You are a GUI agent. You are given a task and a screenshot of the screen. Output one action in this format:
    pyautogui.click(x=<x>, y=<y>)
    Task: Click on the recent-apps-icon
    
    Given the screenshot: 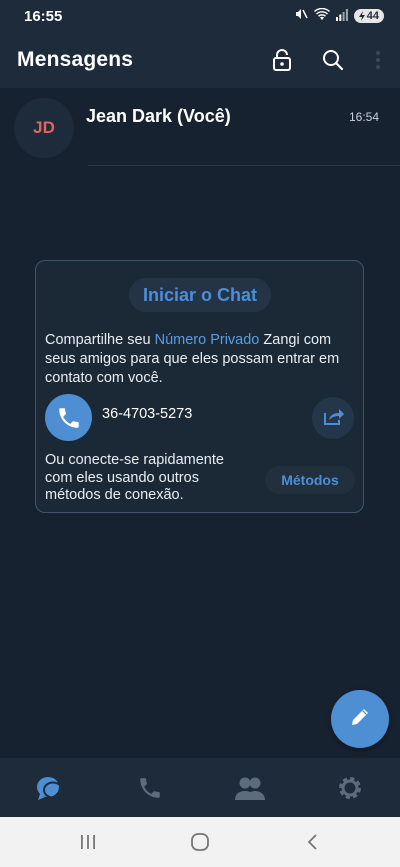 What is the action you would take?
    pyautogui.click(x=88, y=842)
    